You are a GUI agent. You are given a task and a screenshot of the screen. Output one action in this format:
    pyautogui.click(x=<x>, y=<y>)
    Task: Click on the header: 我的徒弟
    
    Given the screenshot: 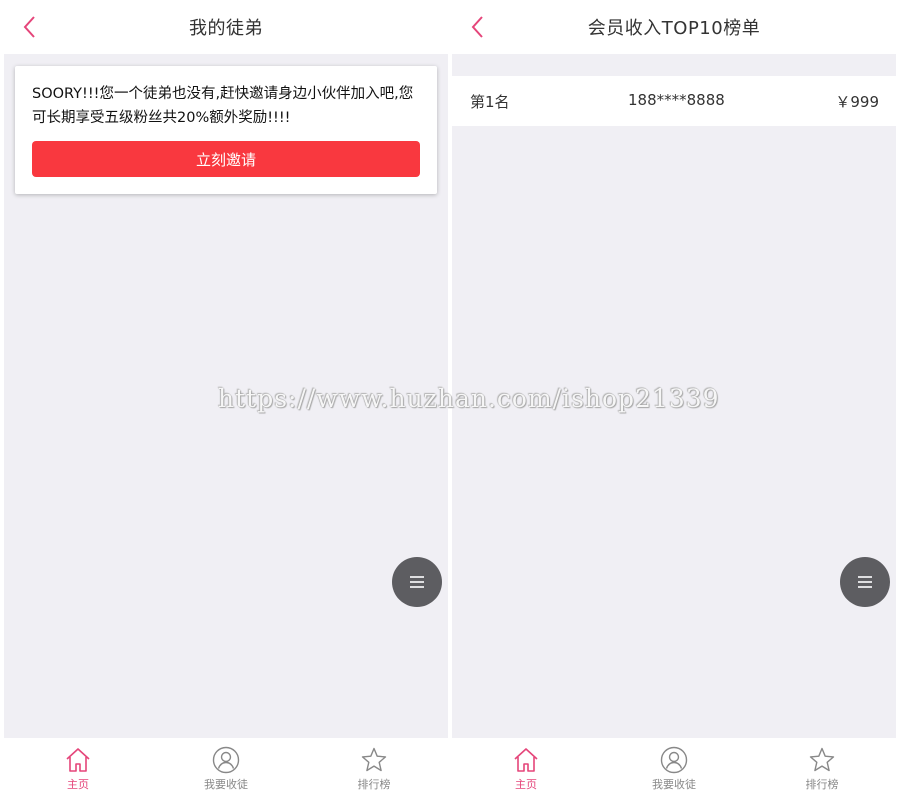 What is the action you would take?
    pyautogui.click(x=226, y=27)
    